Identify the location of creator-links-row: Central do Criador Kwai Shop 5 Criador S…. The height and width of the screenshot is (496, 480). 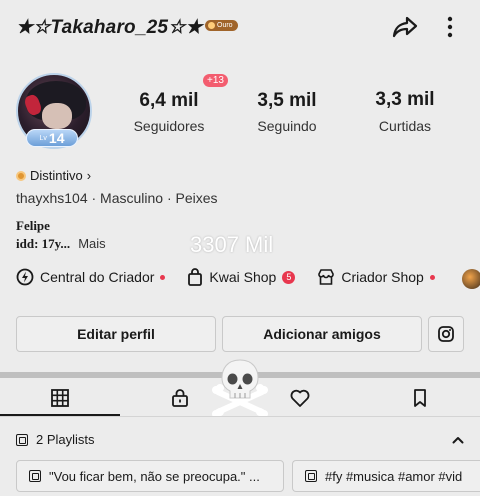
(236, 277).